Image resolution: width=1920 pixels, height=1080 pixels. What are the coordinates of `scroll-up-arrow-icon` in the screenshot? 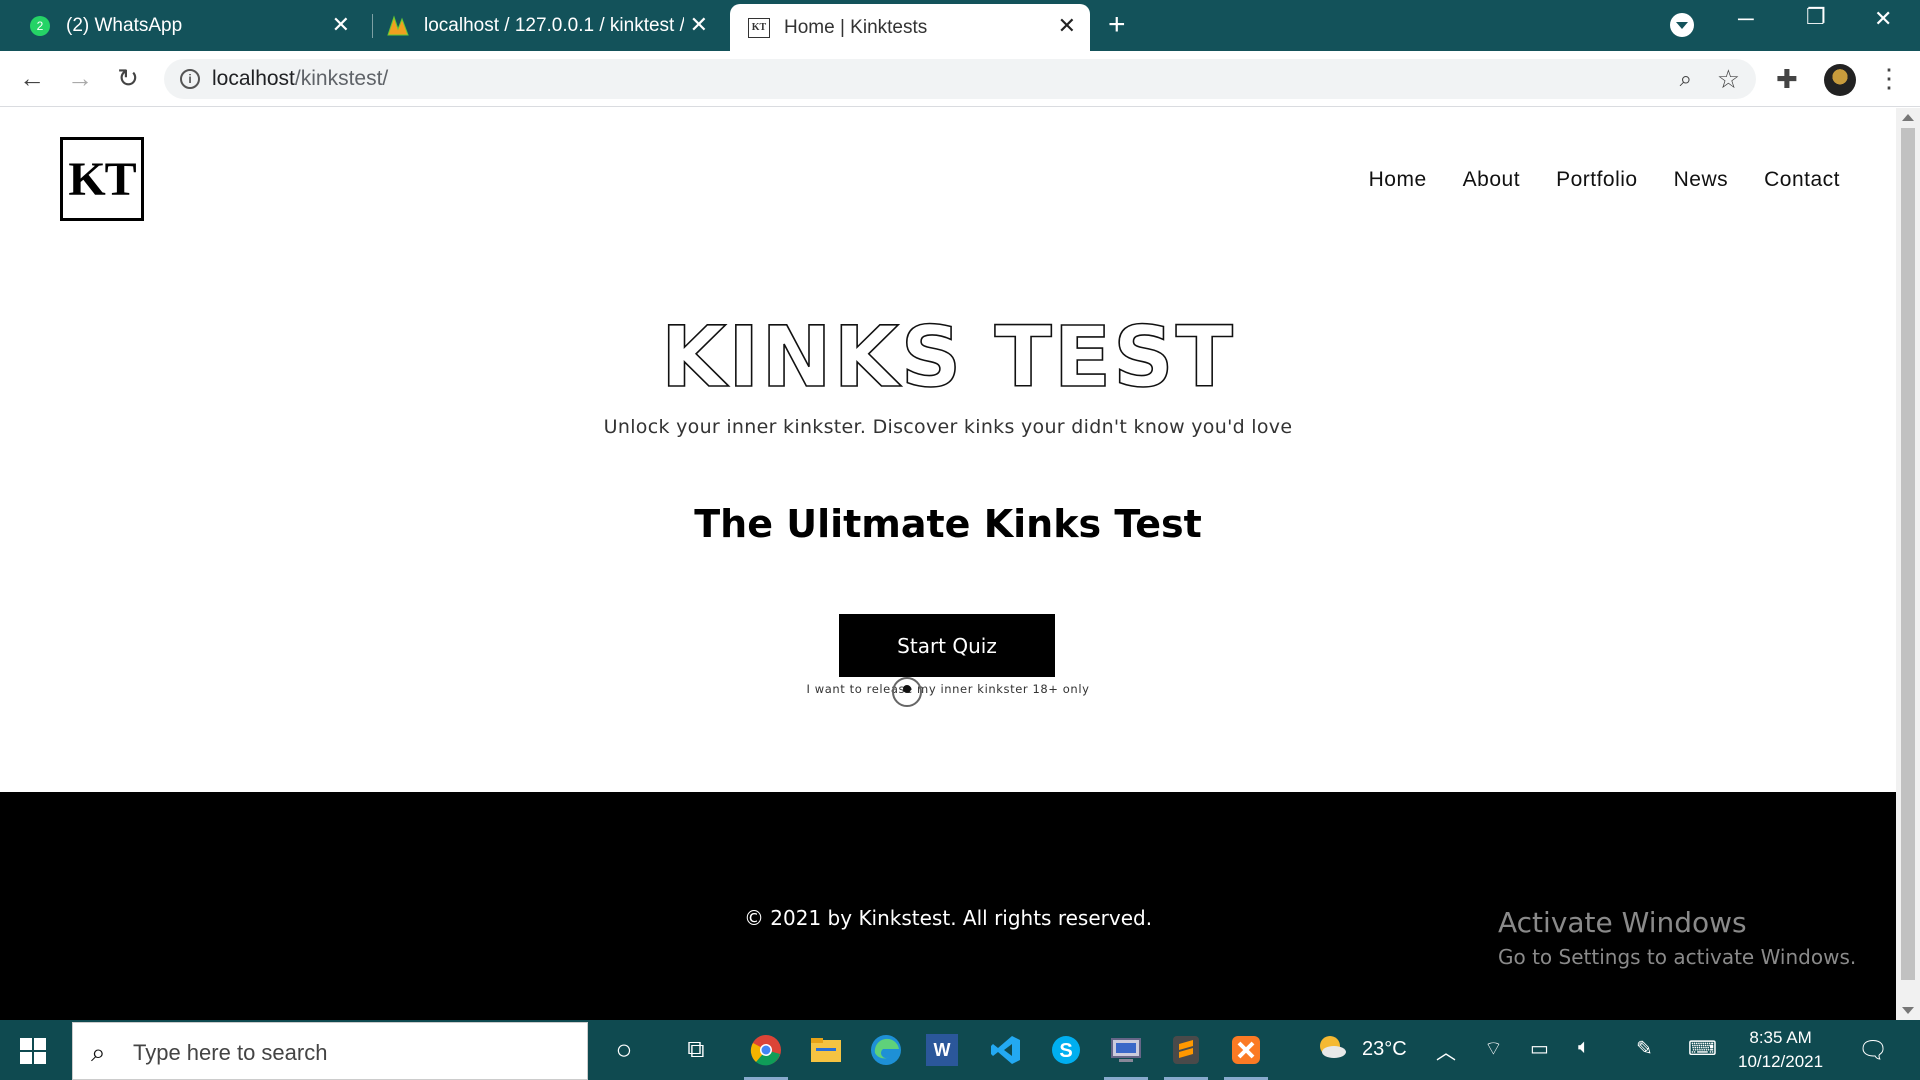 It's located at (1908, 117).